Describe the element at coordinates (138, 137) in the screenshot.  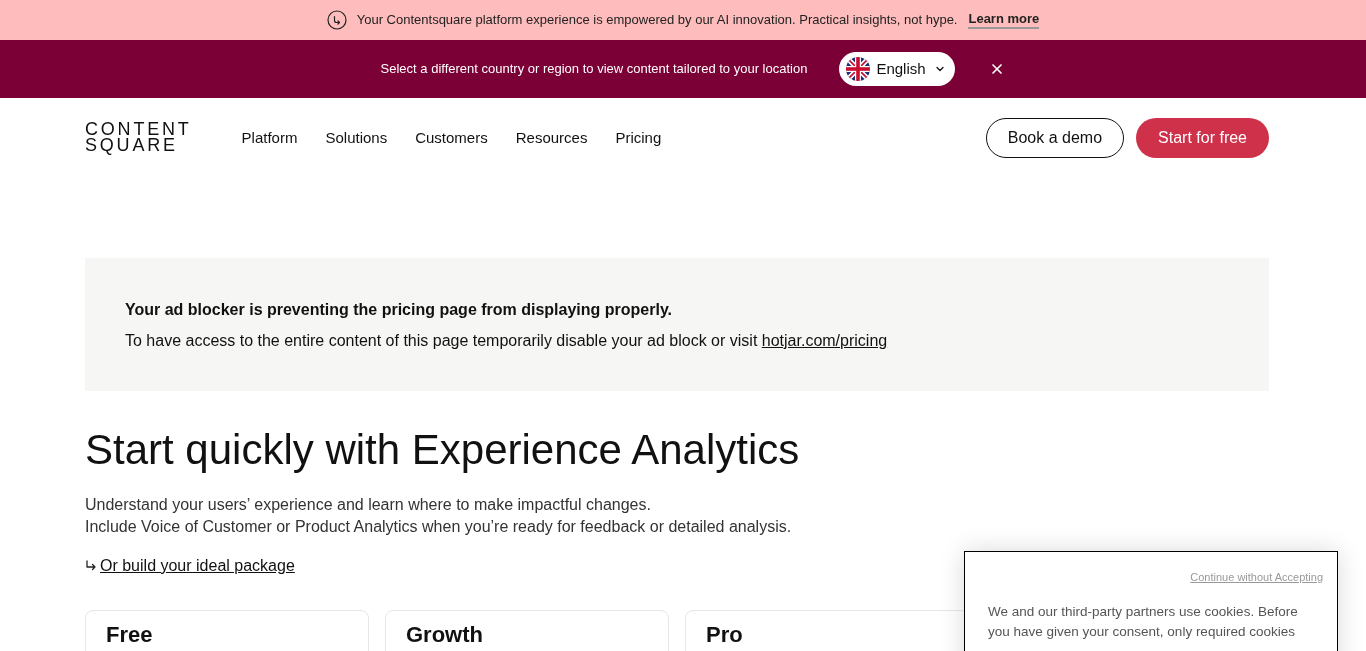
I see `logo: CONTENT SQUARE` at that location.